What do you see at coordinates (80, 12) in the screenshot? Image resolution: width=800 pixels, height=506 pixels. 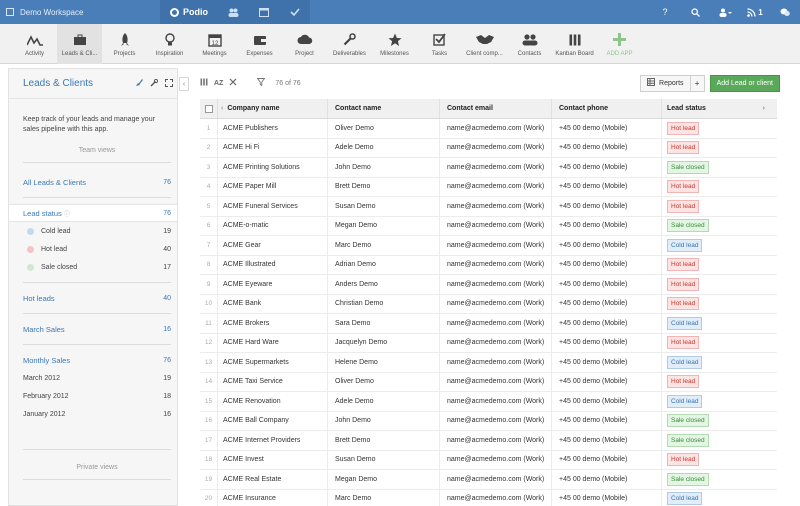 I see `workspace-switcher: Demo Workspace` at bounding box center [80, 12].